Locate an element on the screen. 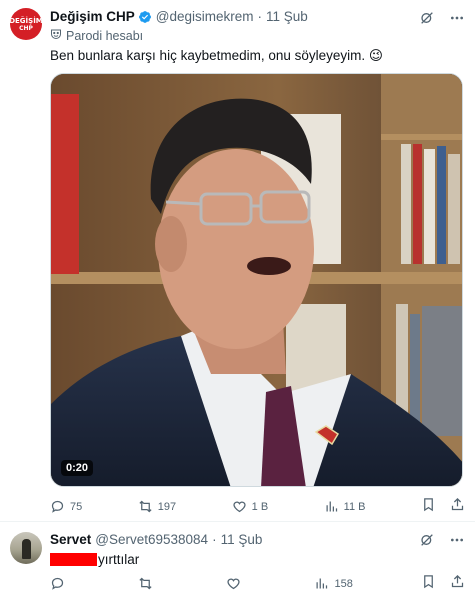 This screenshot has height=598, width=475. tweet-header: Değişim CHP @degisimekrem · 11 Şub is located at coordinates (179, 16).